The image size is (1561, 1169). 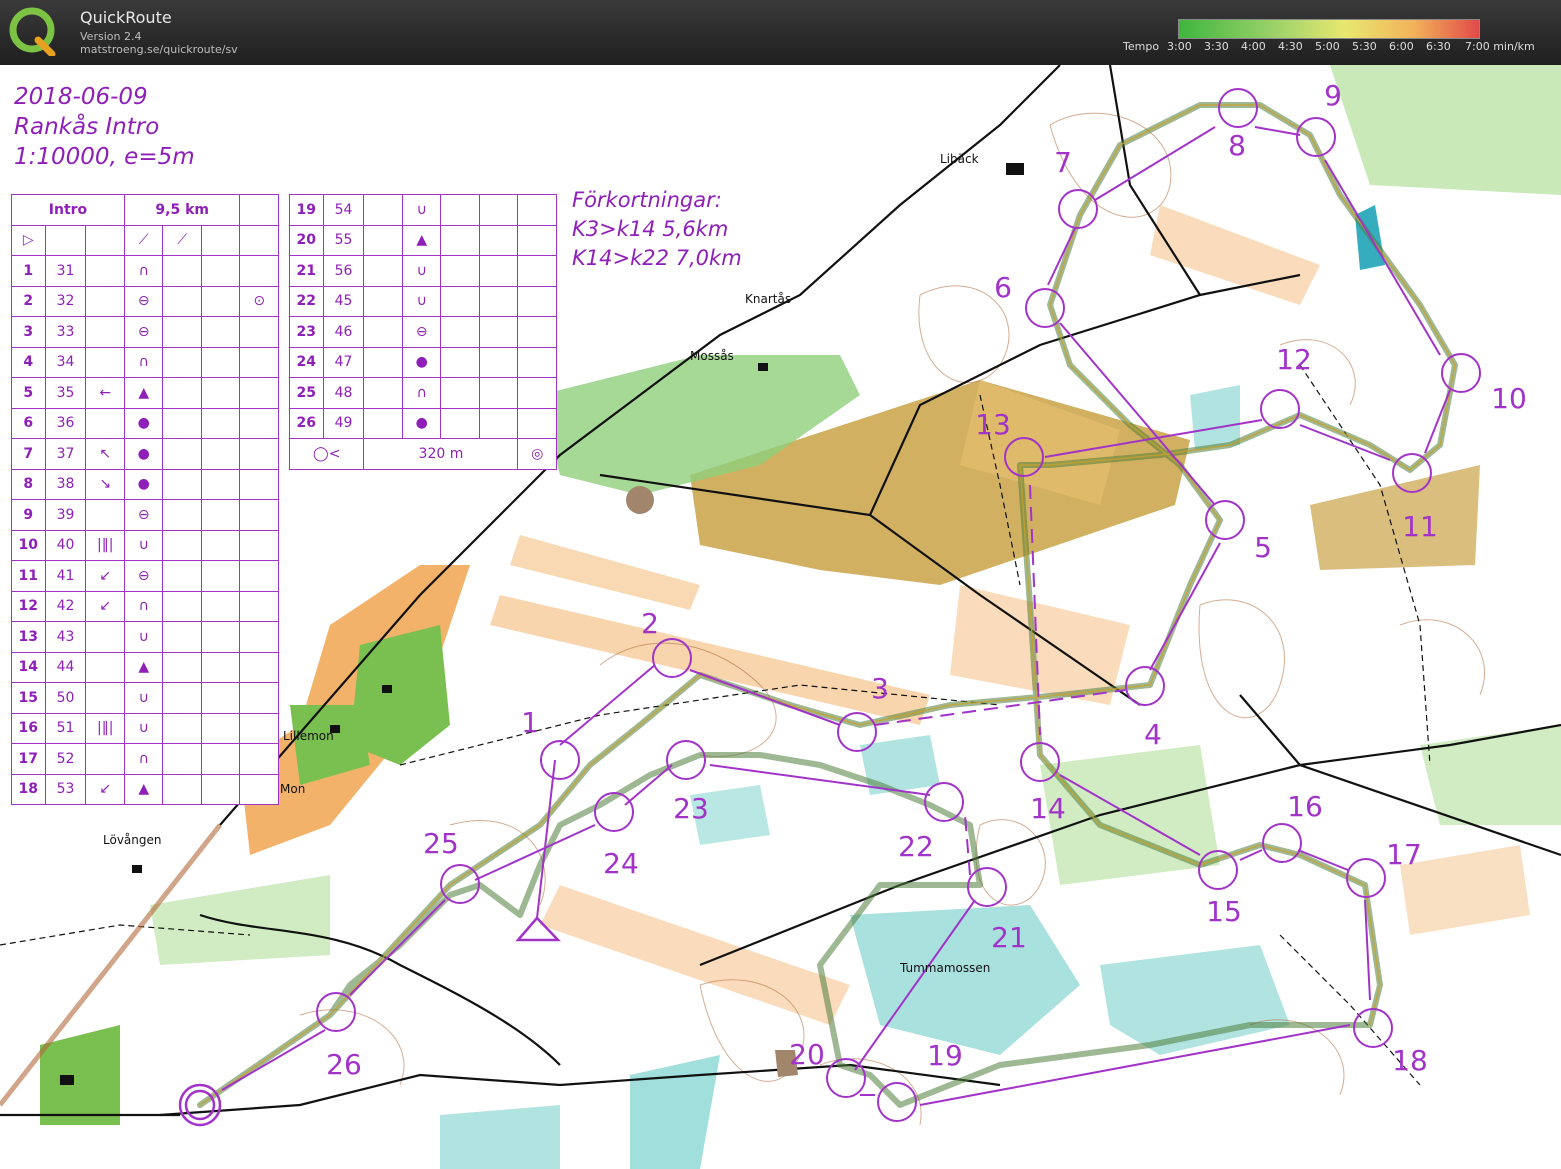 What do you see at coordinates (65, 301) in the screenshot?
I see `control-code: 32` at bounding box center [65, 301].